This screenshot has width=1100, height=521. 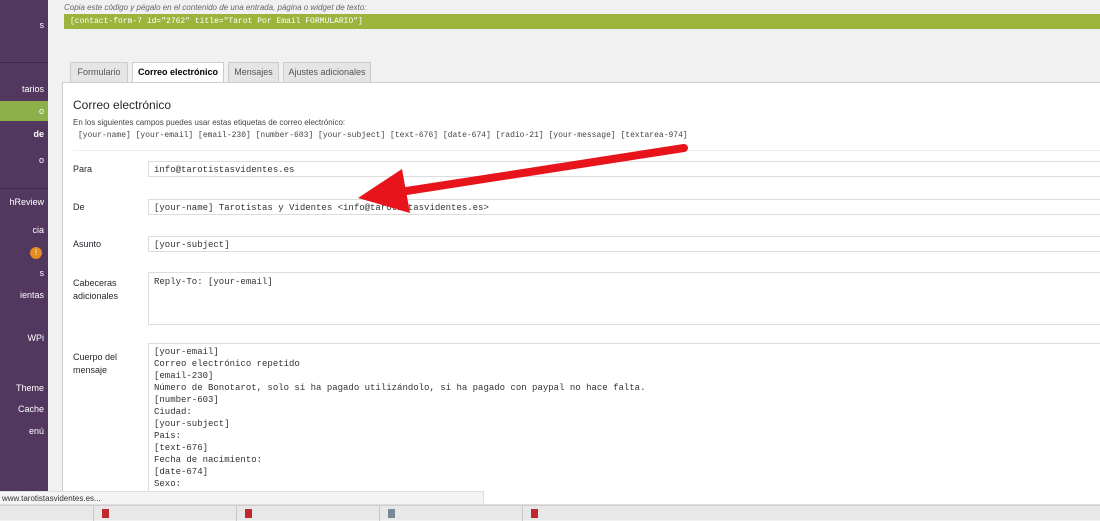 I want to click on divider, so click(x=586, y=150).